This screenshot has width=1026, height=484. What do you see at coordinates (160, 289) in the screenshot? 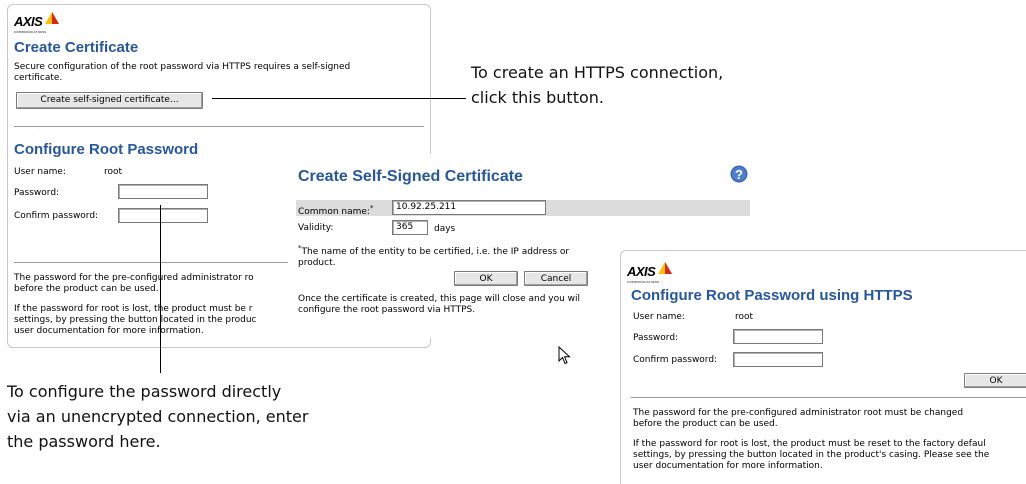
I see `callout-leader-line-password` at bounding box center [160, 289].